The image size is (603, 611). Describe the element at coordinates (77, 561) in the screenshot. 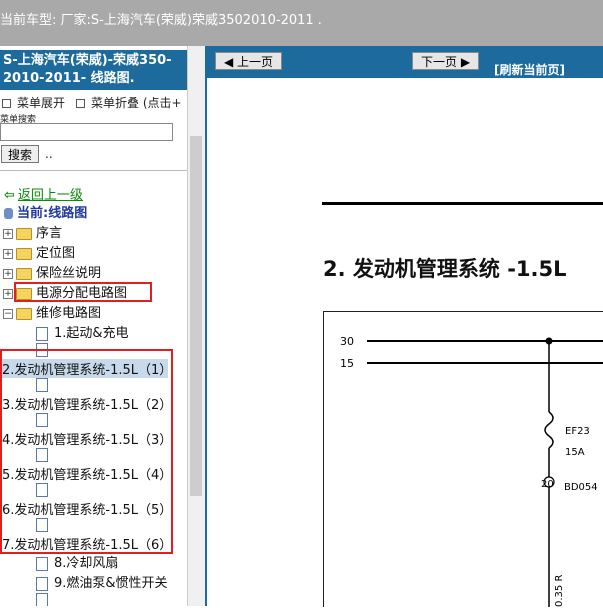

I see `tree-leaf-cooling-fan: 8.冷却风扇` at that location.